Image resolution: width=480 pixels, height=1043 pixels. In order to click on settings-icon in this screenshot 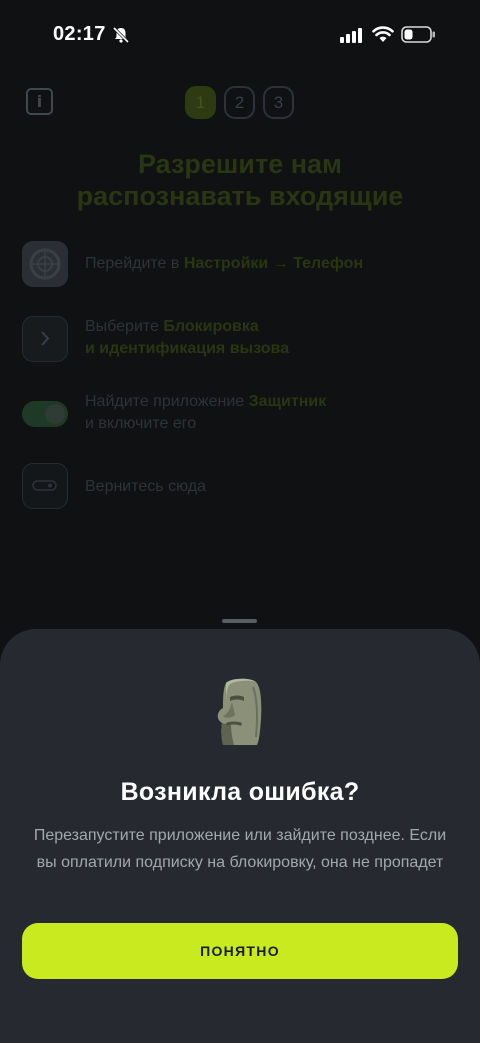, I will do `click(45, 264)`.